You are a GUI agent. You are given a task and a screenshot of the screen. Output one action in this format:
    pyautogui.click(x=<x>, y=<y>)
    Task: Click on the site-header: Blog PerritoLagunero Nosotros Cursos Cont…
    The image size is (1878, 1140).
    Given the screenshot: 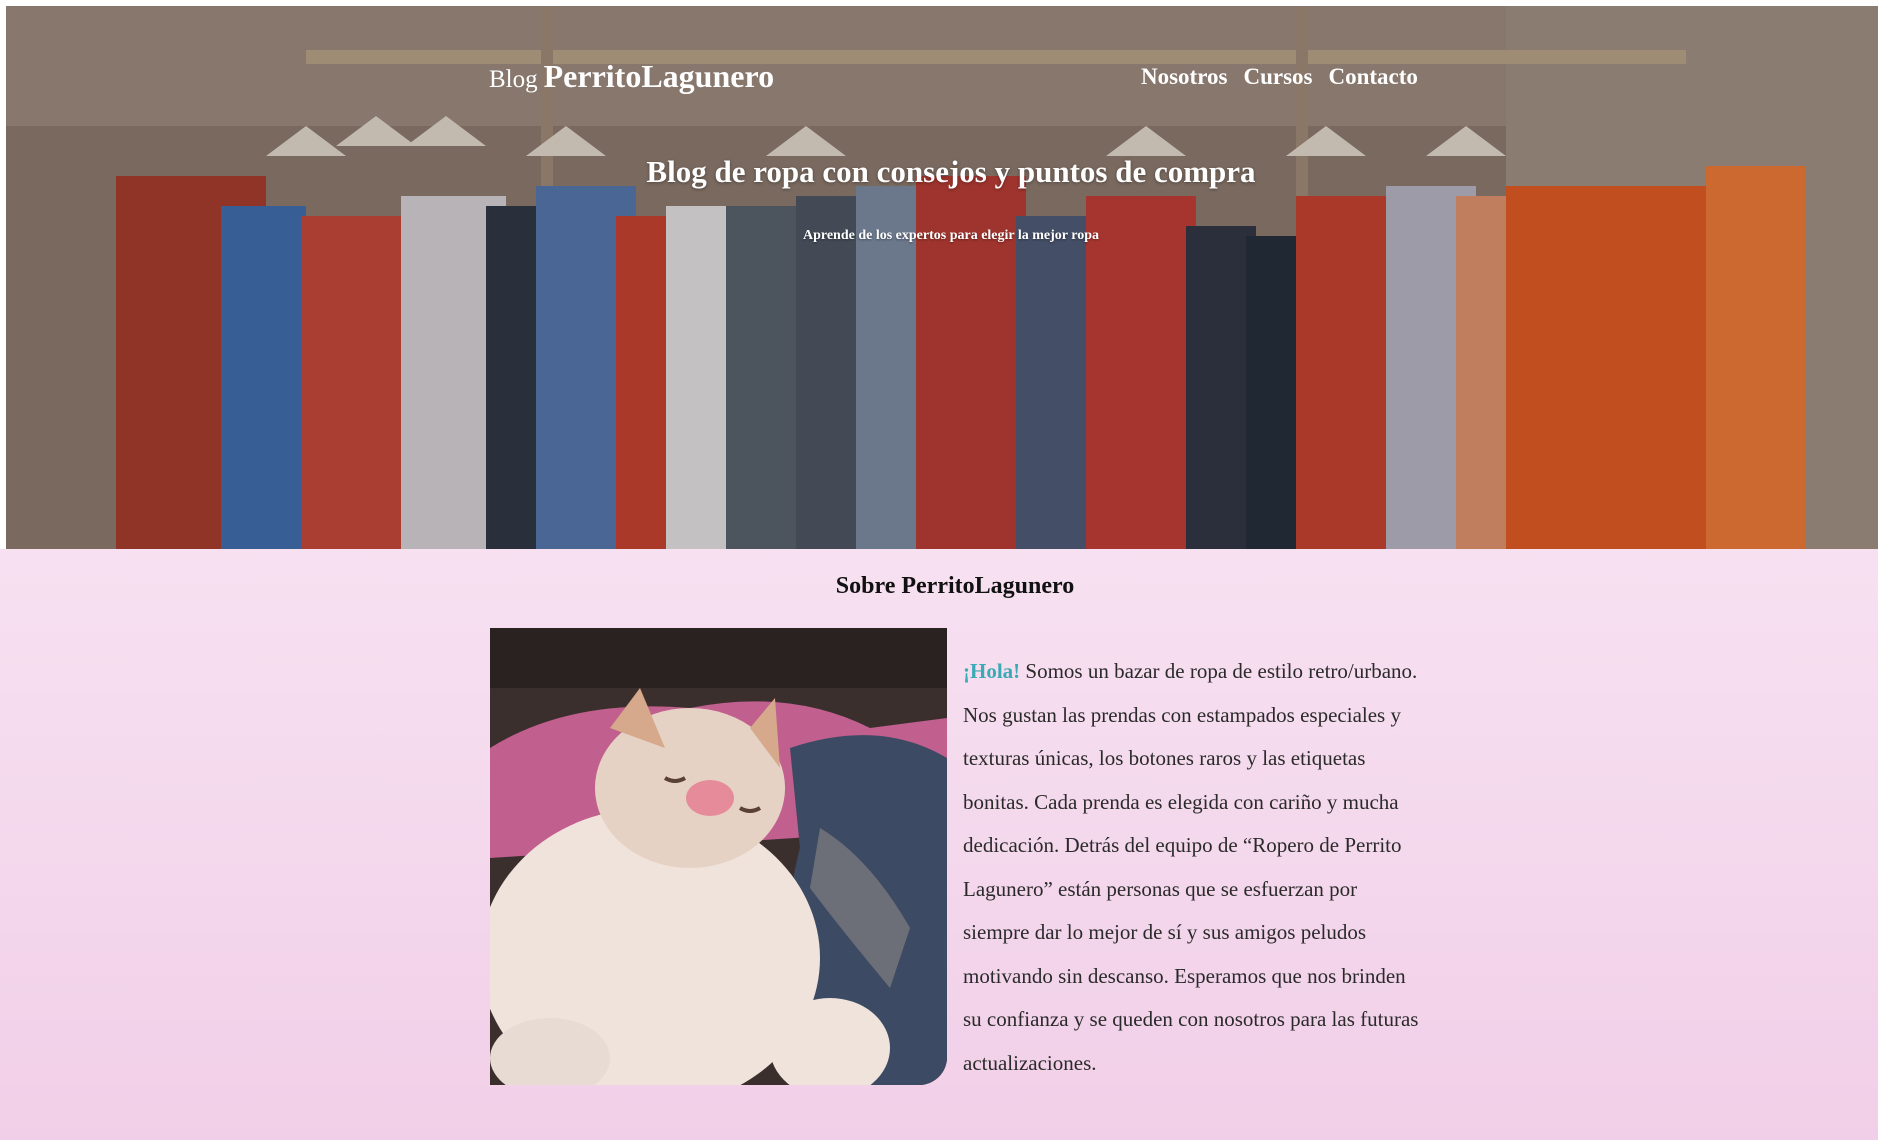 What is the action you would take?
    pyautogui.click(x=942, y=76)
    